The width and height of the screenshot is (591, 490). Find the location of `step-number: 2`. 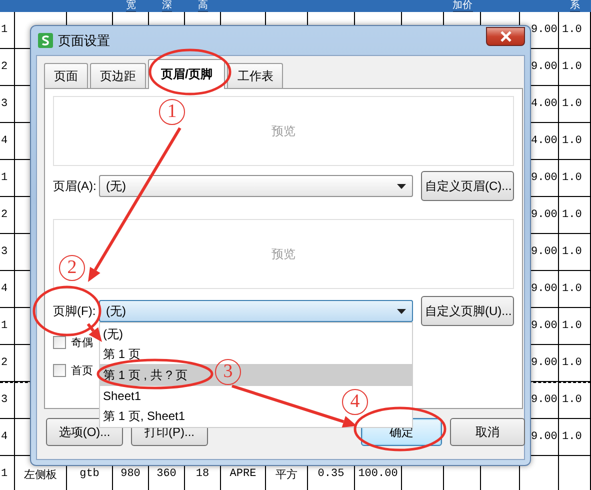

step-number: 2 is located at coordinates (72, 268).